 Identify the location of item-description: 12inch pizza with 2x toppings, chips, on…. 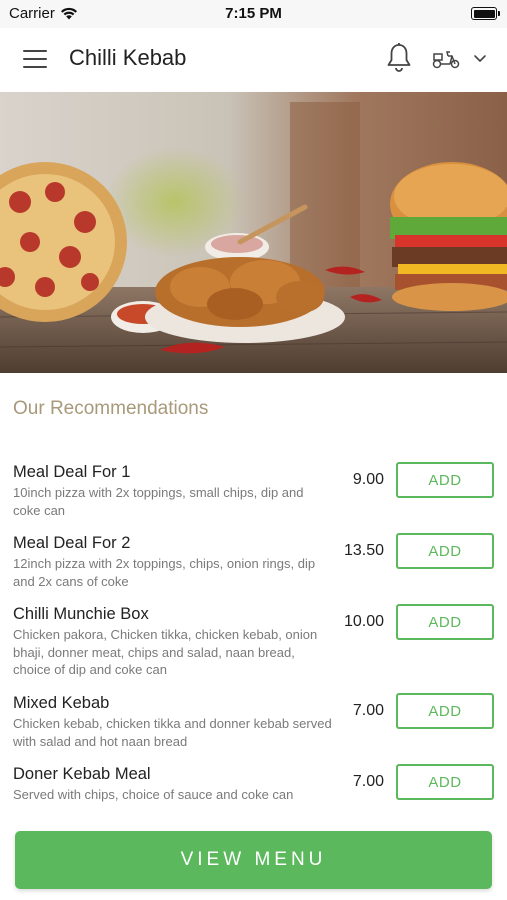
(164, 572).